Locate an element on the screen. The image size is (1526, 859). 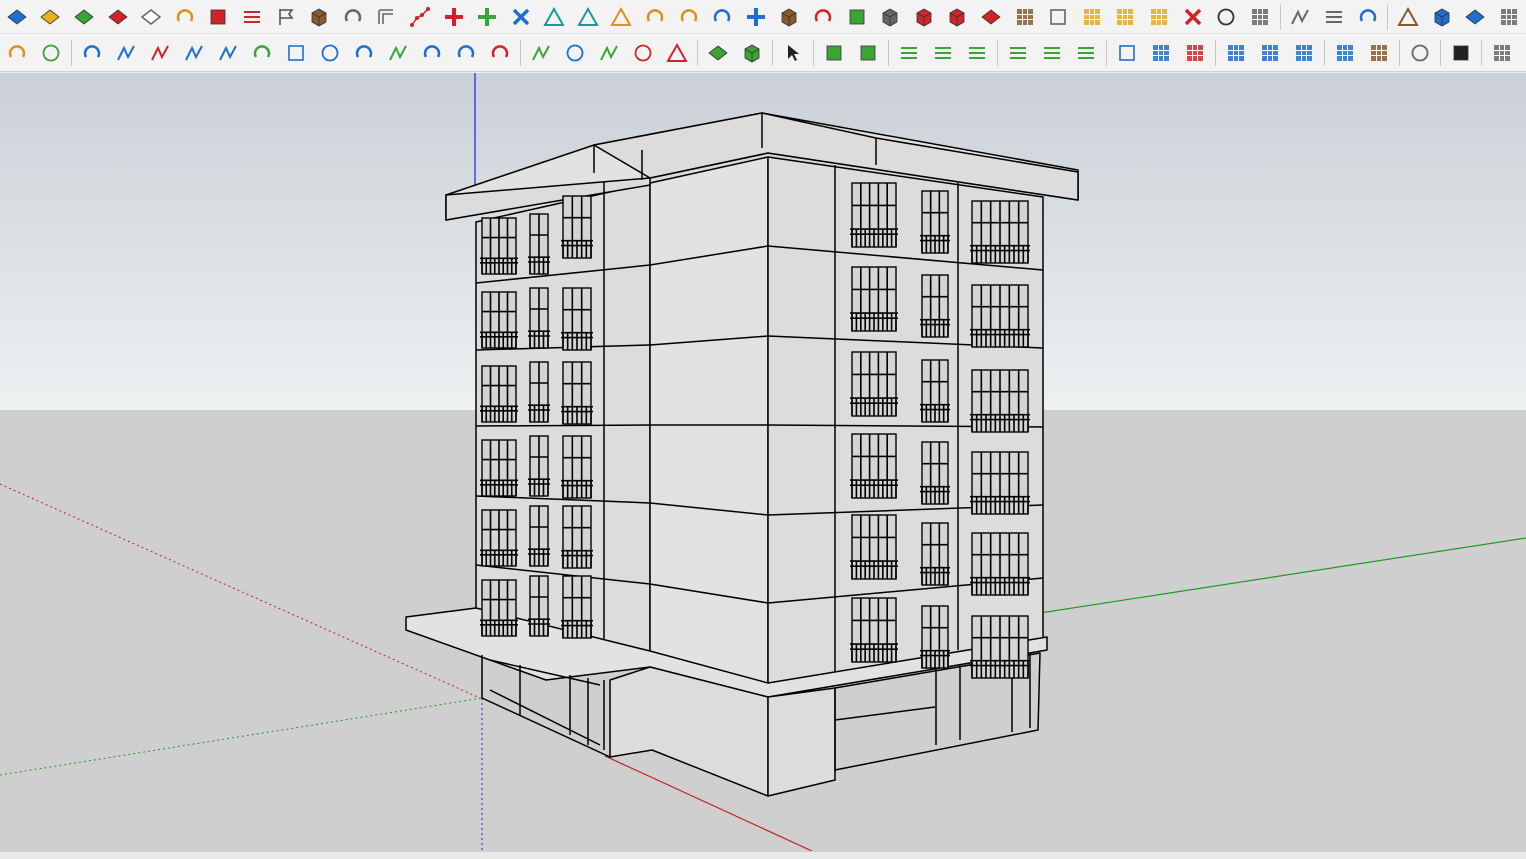
green-box-button is located at coordinates (752, 53).